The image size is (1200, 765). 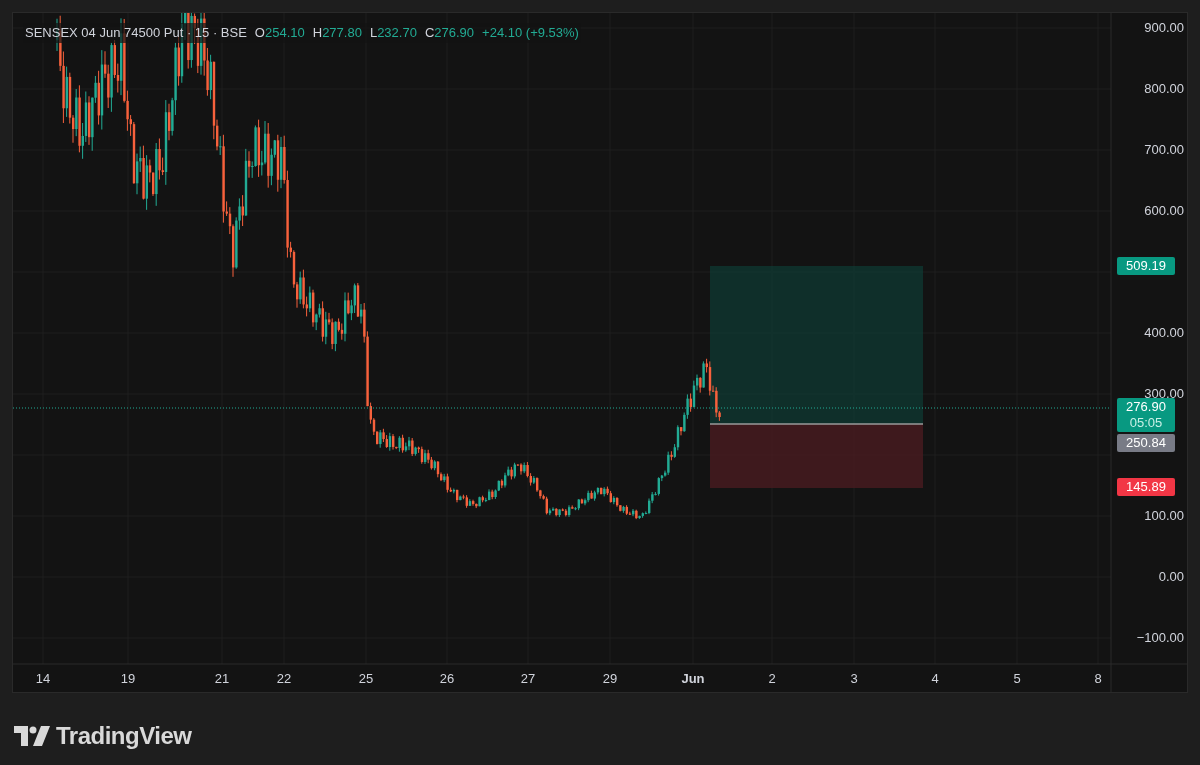 What do you see at coordinates (337, 33) in the screenshot?
I see `ohlc-value: H277.80` at bounding box center [337, 33].